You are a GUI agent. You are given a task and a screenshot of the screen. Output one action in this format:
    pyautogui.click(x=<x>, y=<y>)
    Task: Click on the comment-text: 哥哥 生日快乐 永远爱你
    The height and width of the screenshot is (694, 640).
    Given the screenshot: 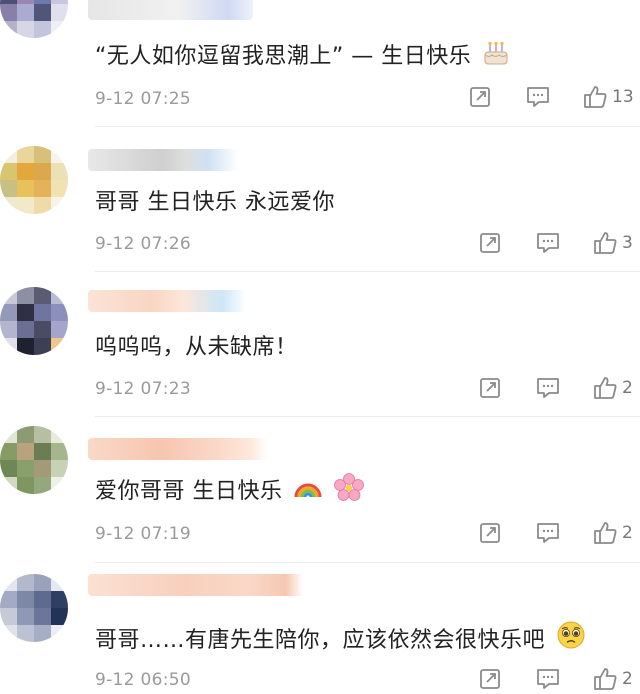 What is the action you would take?
    pyautogui.click(x=215, y=202)
    